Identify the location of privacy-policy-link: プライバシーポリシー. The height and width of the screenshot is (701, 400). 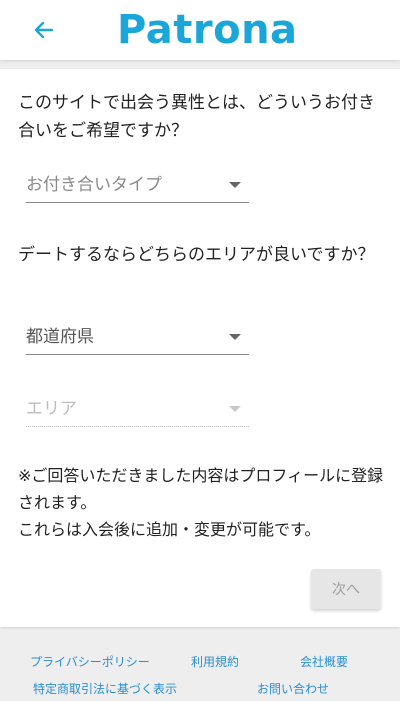
(90, 662).